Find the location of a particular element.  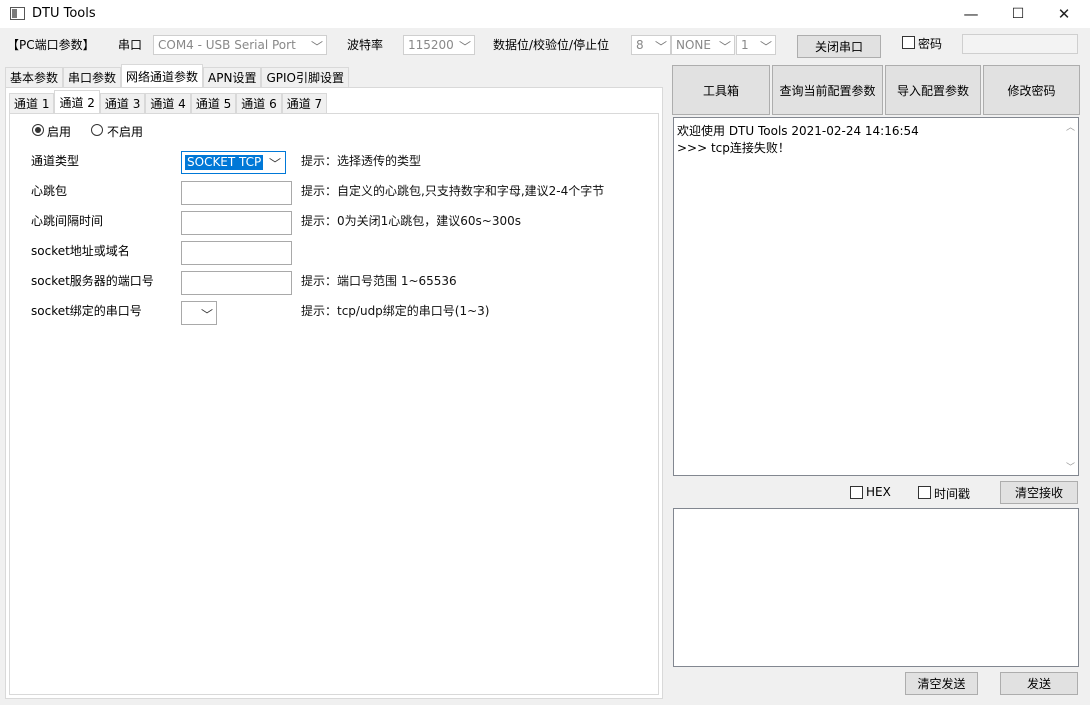

tab-channel-2: 通道 2 is located at coordinates (77, 101).